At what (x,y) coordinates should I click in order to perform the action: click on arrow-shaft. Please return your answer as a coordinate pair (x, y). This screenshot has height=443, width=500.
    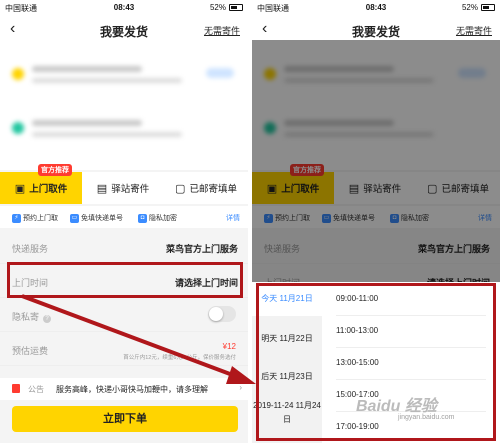
    Looking at the image, I should click on (130, 336).